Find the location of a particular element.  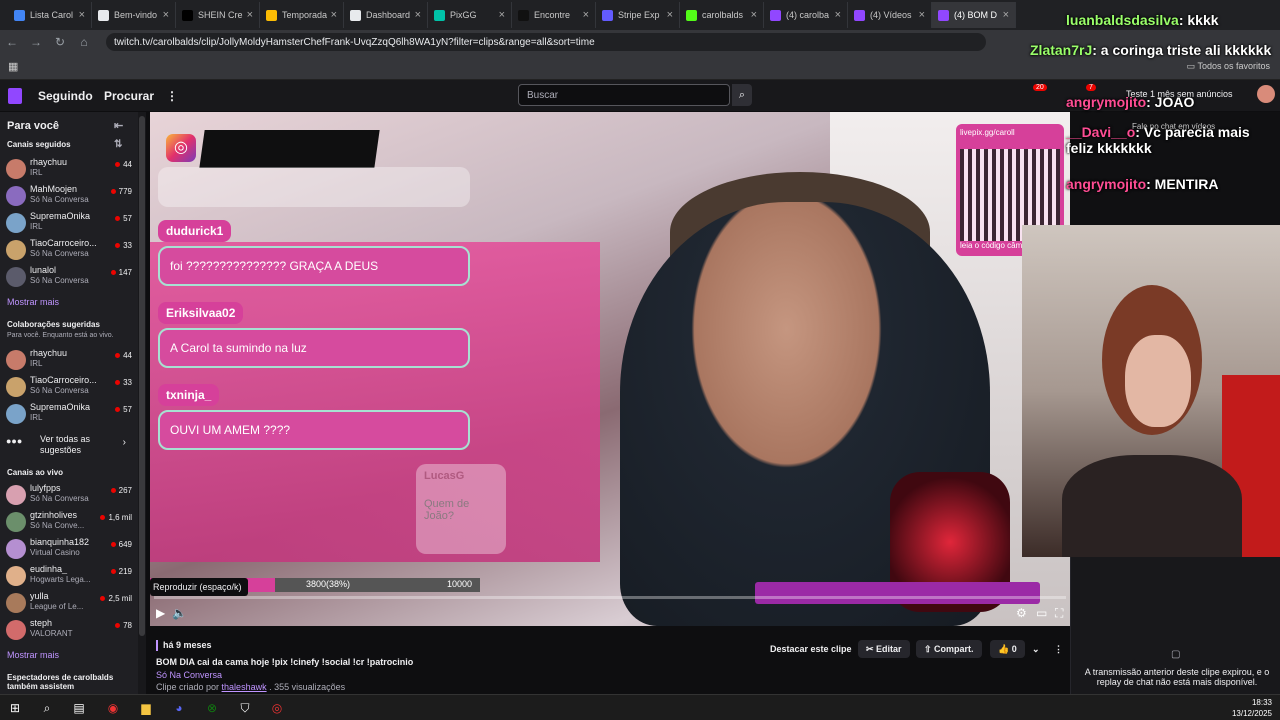

browse-link: Procurar is located at coordinates (129, 96).